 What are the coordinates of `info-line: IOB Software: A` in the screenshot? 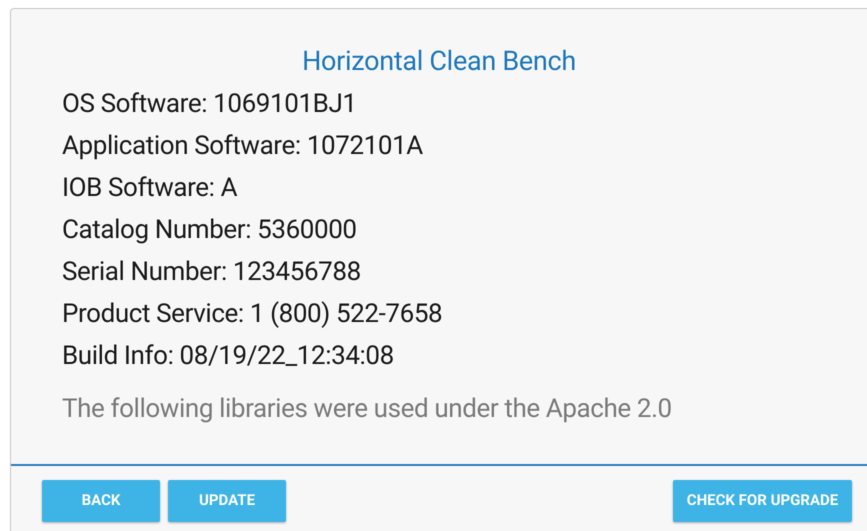 It's located at (150, 188).